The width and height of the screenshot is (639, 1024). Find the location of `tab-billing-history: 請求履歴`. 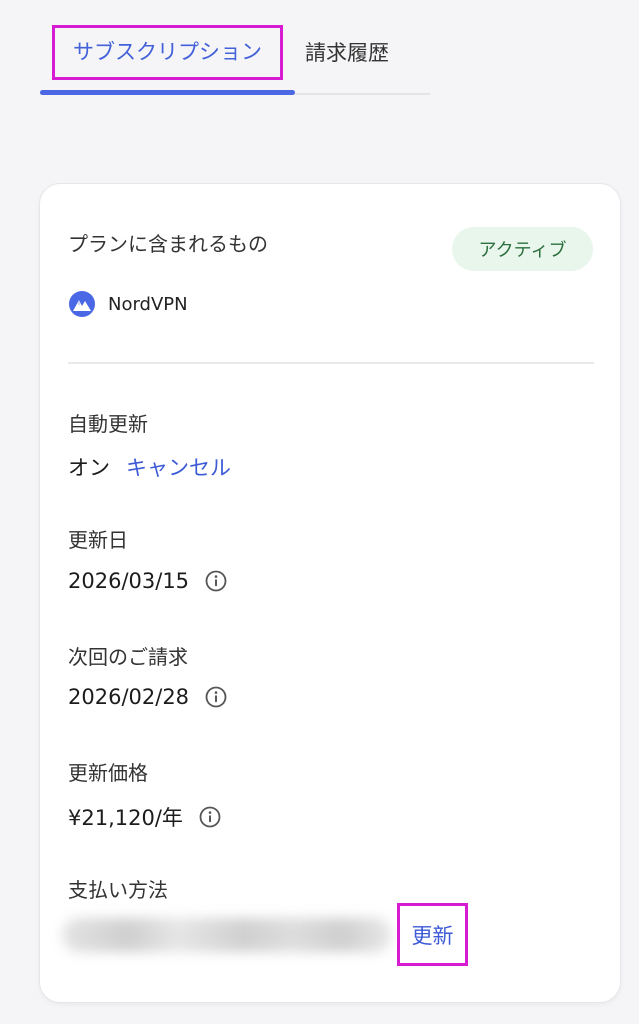

tab-billing-history: 請求履歴 is located at coordinates (360, 52).